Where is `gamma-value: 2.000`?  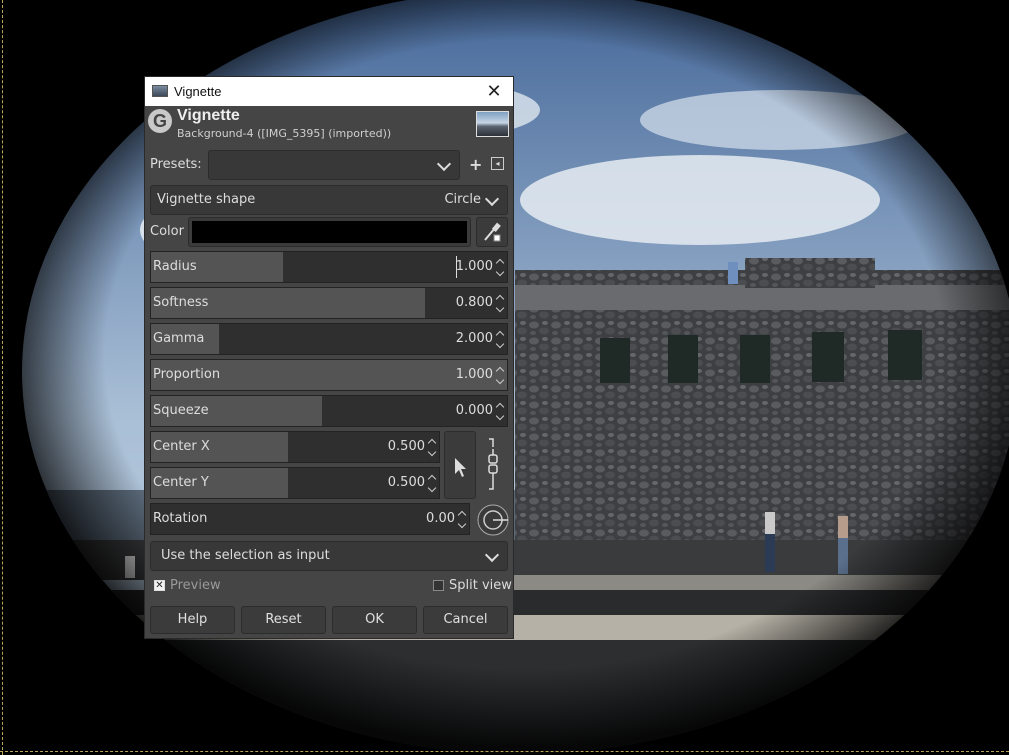
gamma-value: 2.000 is located at coordinates (474, 338).